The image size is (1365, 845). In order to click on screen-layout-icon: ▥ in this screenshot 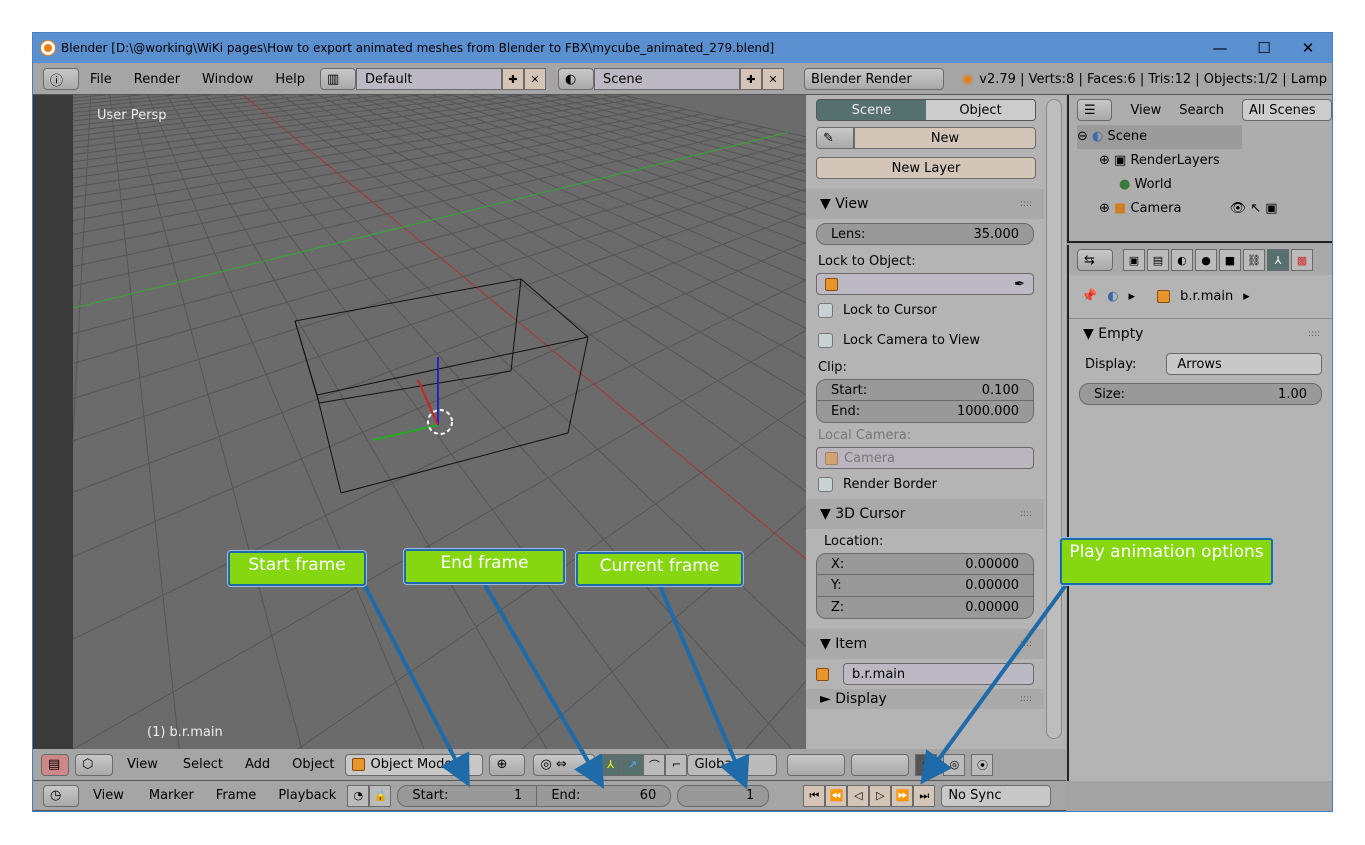, I will do `click(337, 79)`.